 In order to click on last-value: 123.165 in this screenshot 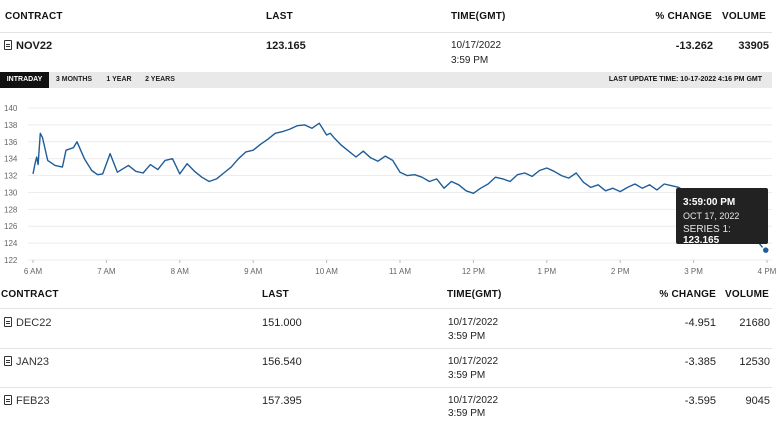, I will do `click(286, 46)`.